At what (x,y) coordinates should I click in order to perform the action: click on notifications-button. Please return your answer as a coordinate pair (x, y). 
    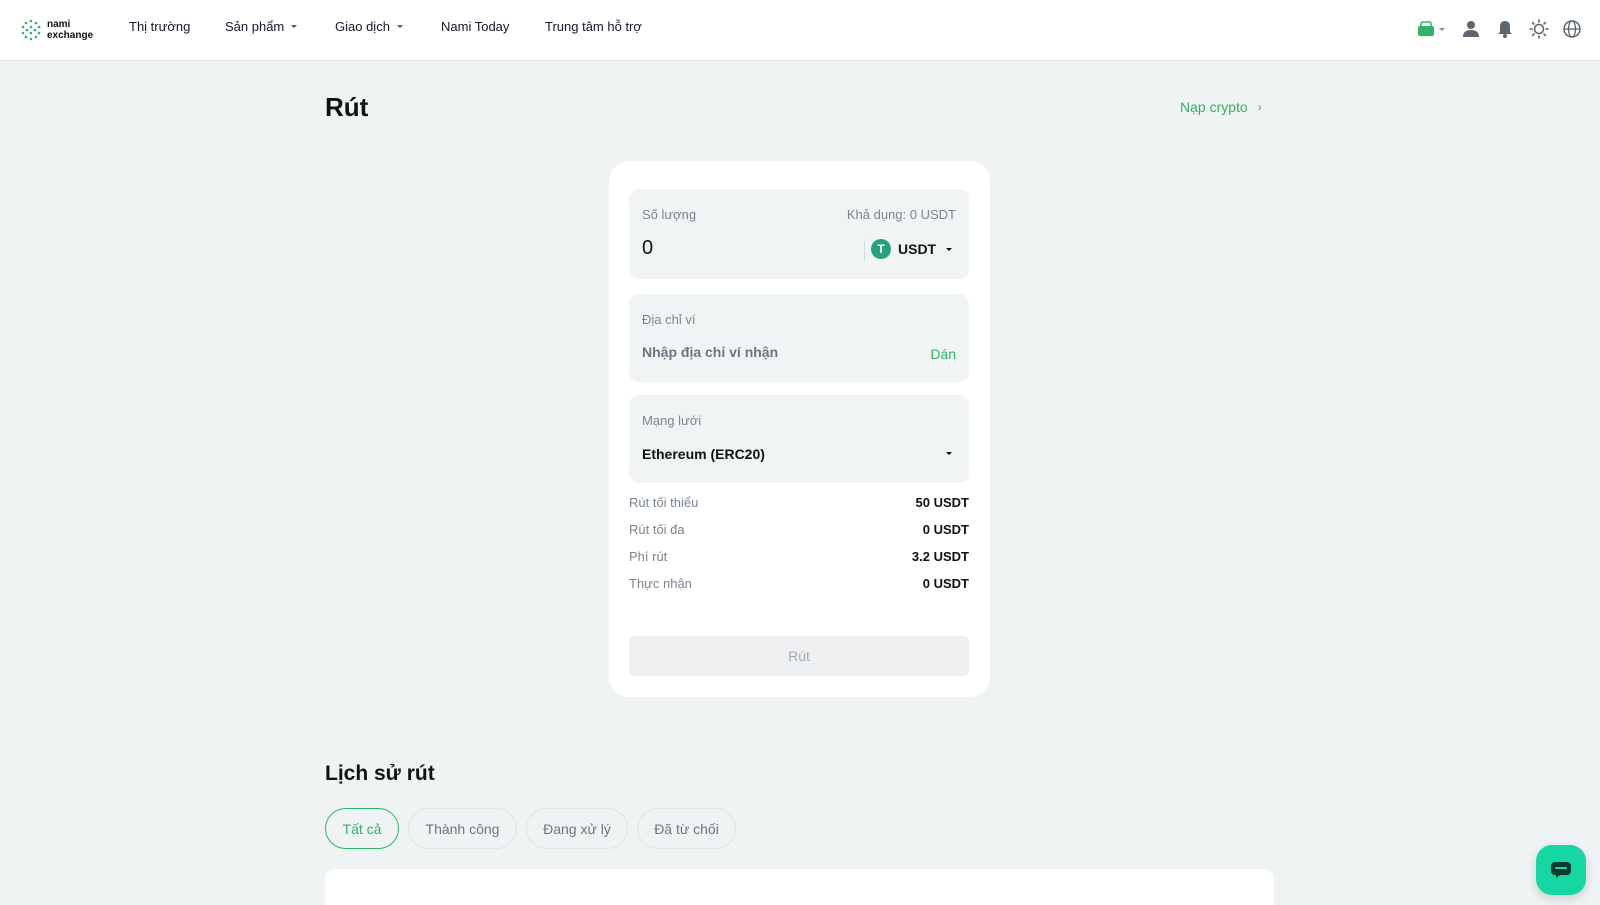
    Looking at the image, I should click on (1505, 29).